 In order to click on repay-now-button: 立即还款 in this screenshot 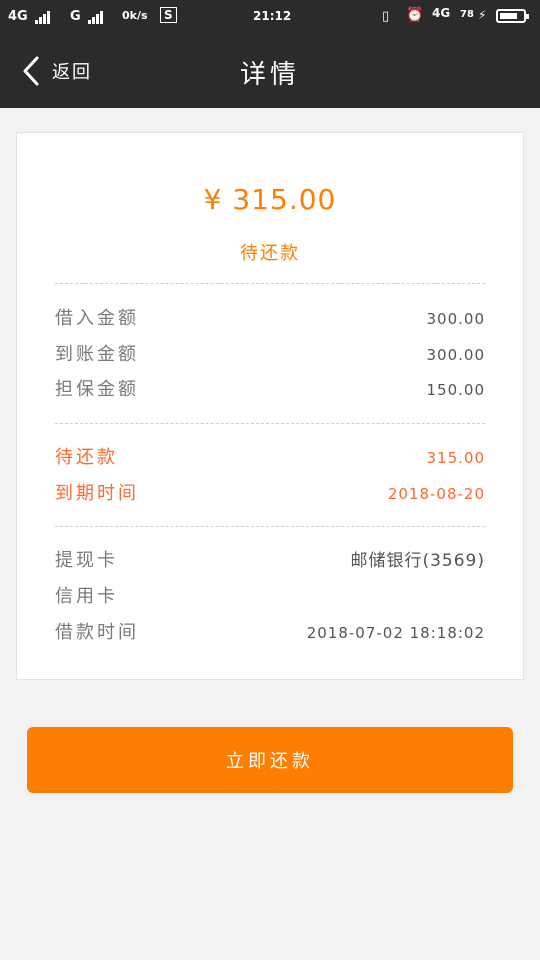, I will do `click(270, 760)`.